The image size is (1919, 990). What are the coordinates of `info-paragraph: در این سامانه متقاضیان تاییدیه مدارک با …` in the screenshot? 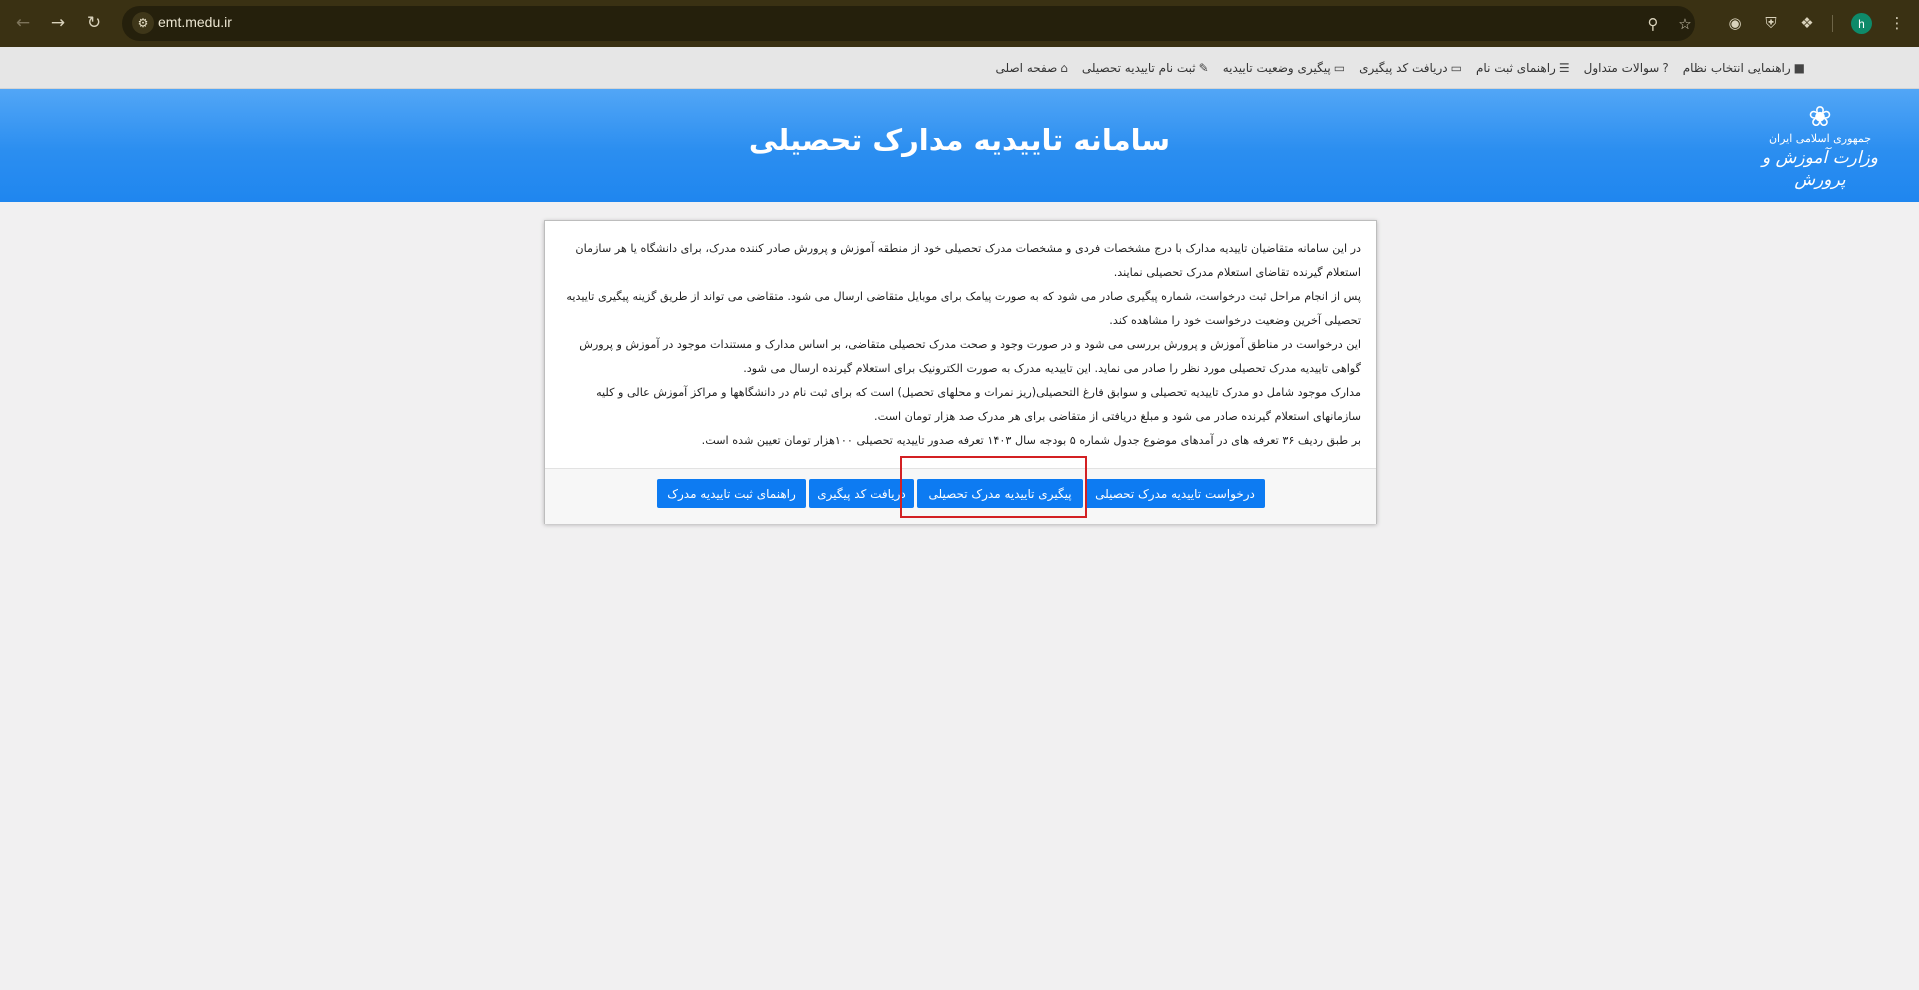 It's located at (968, 260).